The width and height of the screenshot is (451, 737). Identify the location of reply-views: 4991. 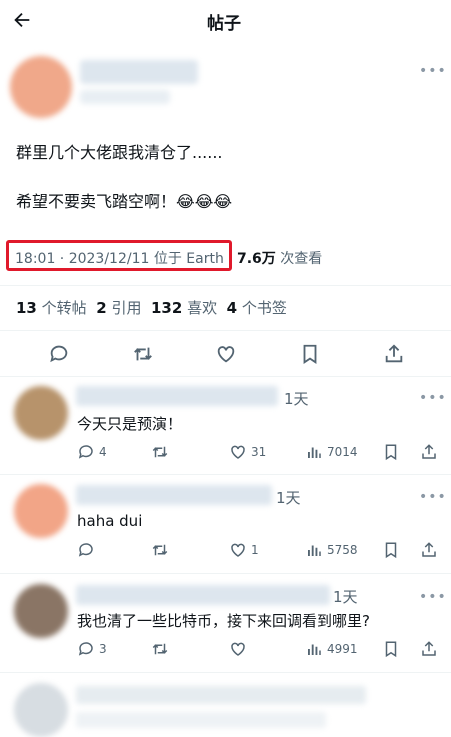
(331, 649).